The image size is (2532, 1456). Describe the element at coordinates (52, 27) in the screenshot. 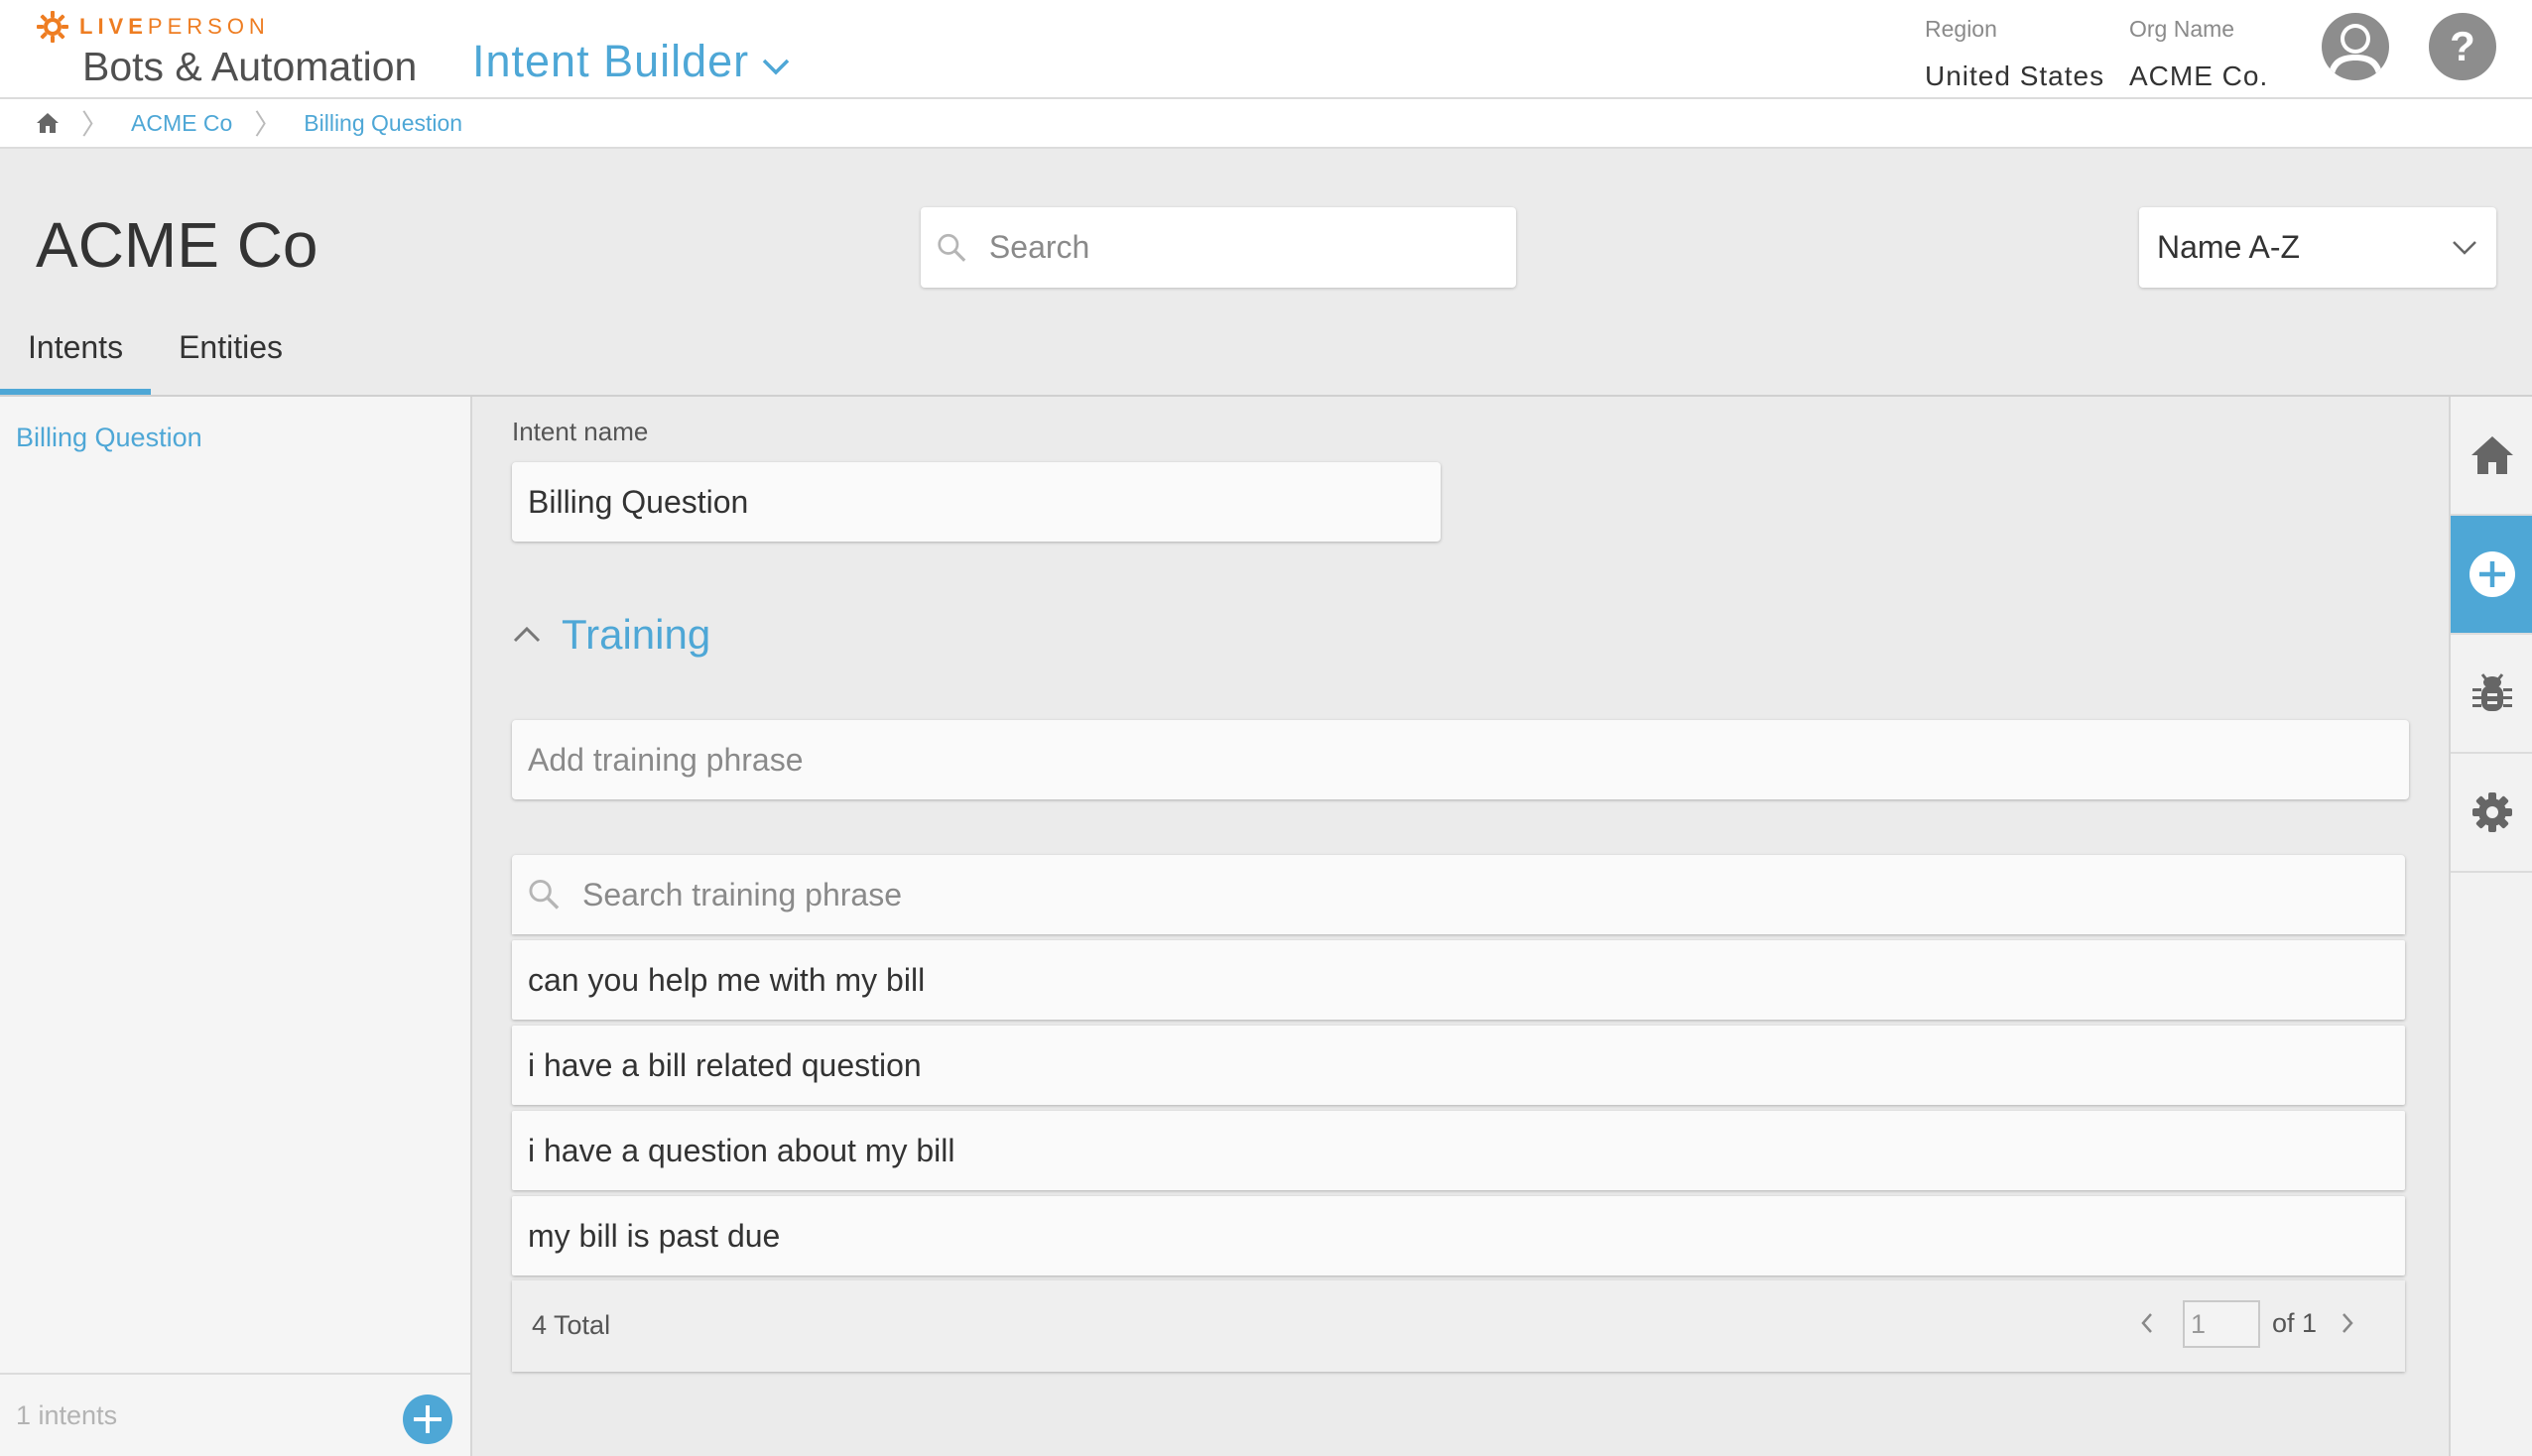

I see `sun-logo-icon` at that location.